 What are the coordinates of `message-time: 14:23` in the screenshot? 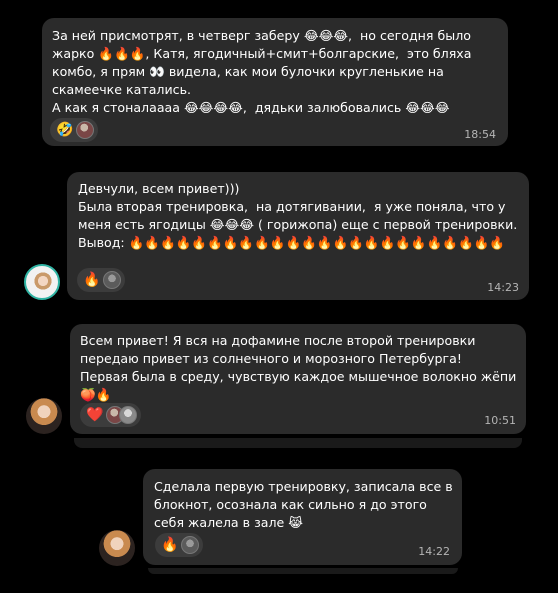 It's located at (503, 287).